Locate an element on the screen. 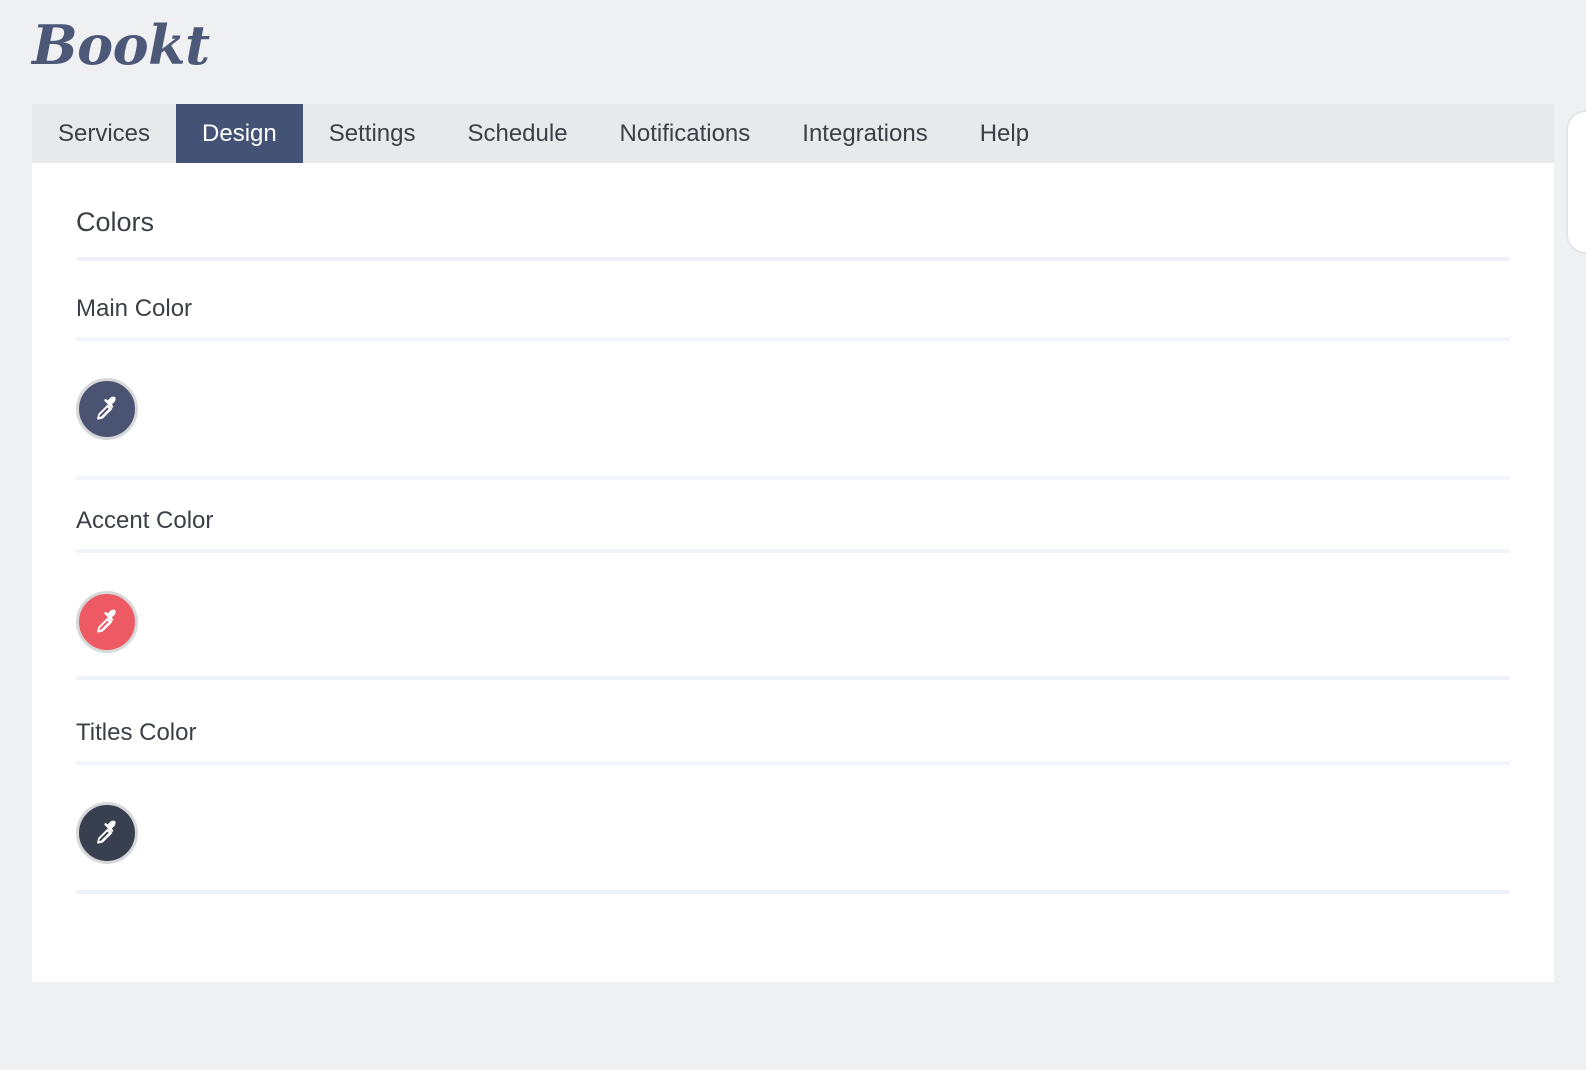 This screenshot has height=1070, width=1586. main-color-picker-button is located at coordinates (107, 409).